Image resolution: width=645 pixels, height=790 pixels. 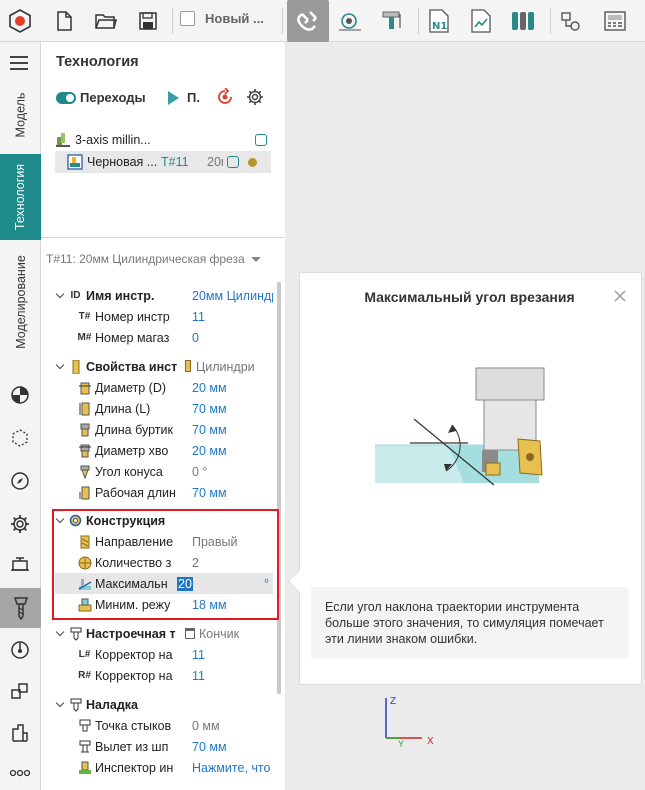 I want to click on diameter-icon, so click(x=84, y=387).